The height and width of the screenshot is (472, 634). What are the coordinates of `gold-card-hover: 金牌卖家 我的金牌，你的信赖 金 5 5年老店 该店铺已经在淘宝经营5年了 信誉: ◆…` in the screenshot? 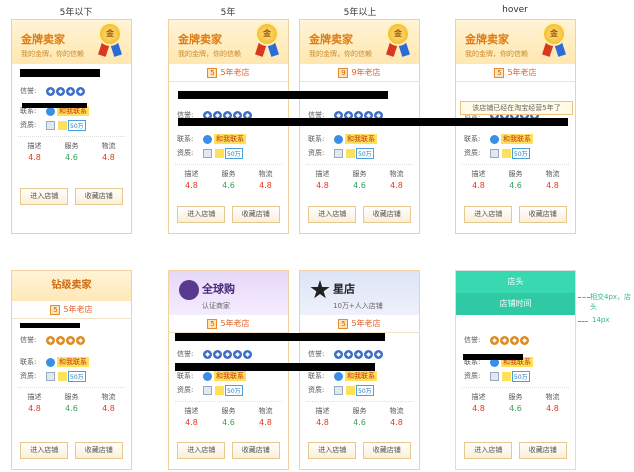 It's located at (515, 126).